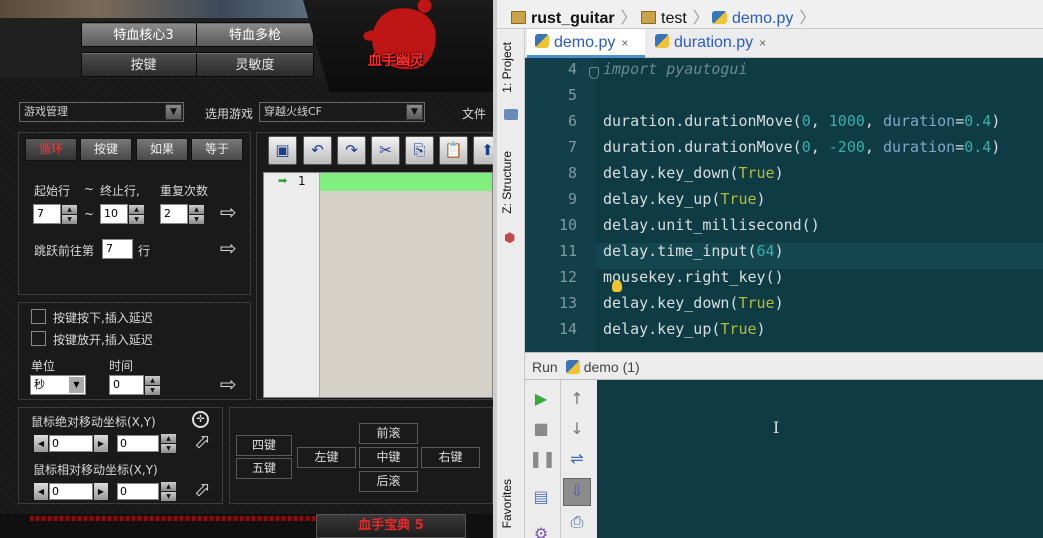 This screenshot has height=538, width=1043. I want to click on favorites-tool-tab: Favorites, so click(507, 503).